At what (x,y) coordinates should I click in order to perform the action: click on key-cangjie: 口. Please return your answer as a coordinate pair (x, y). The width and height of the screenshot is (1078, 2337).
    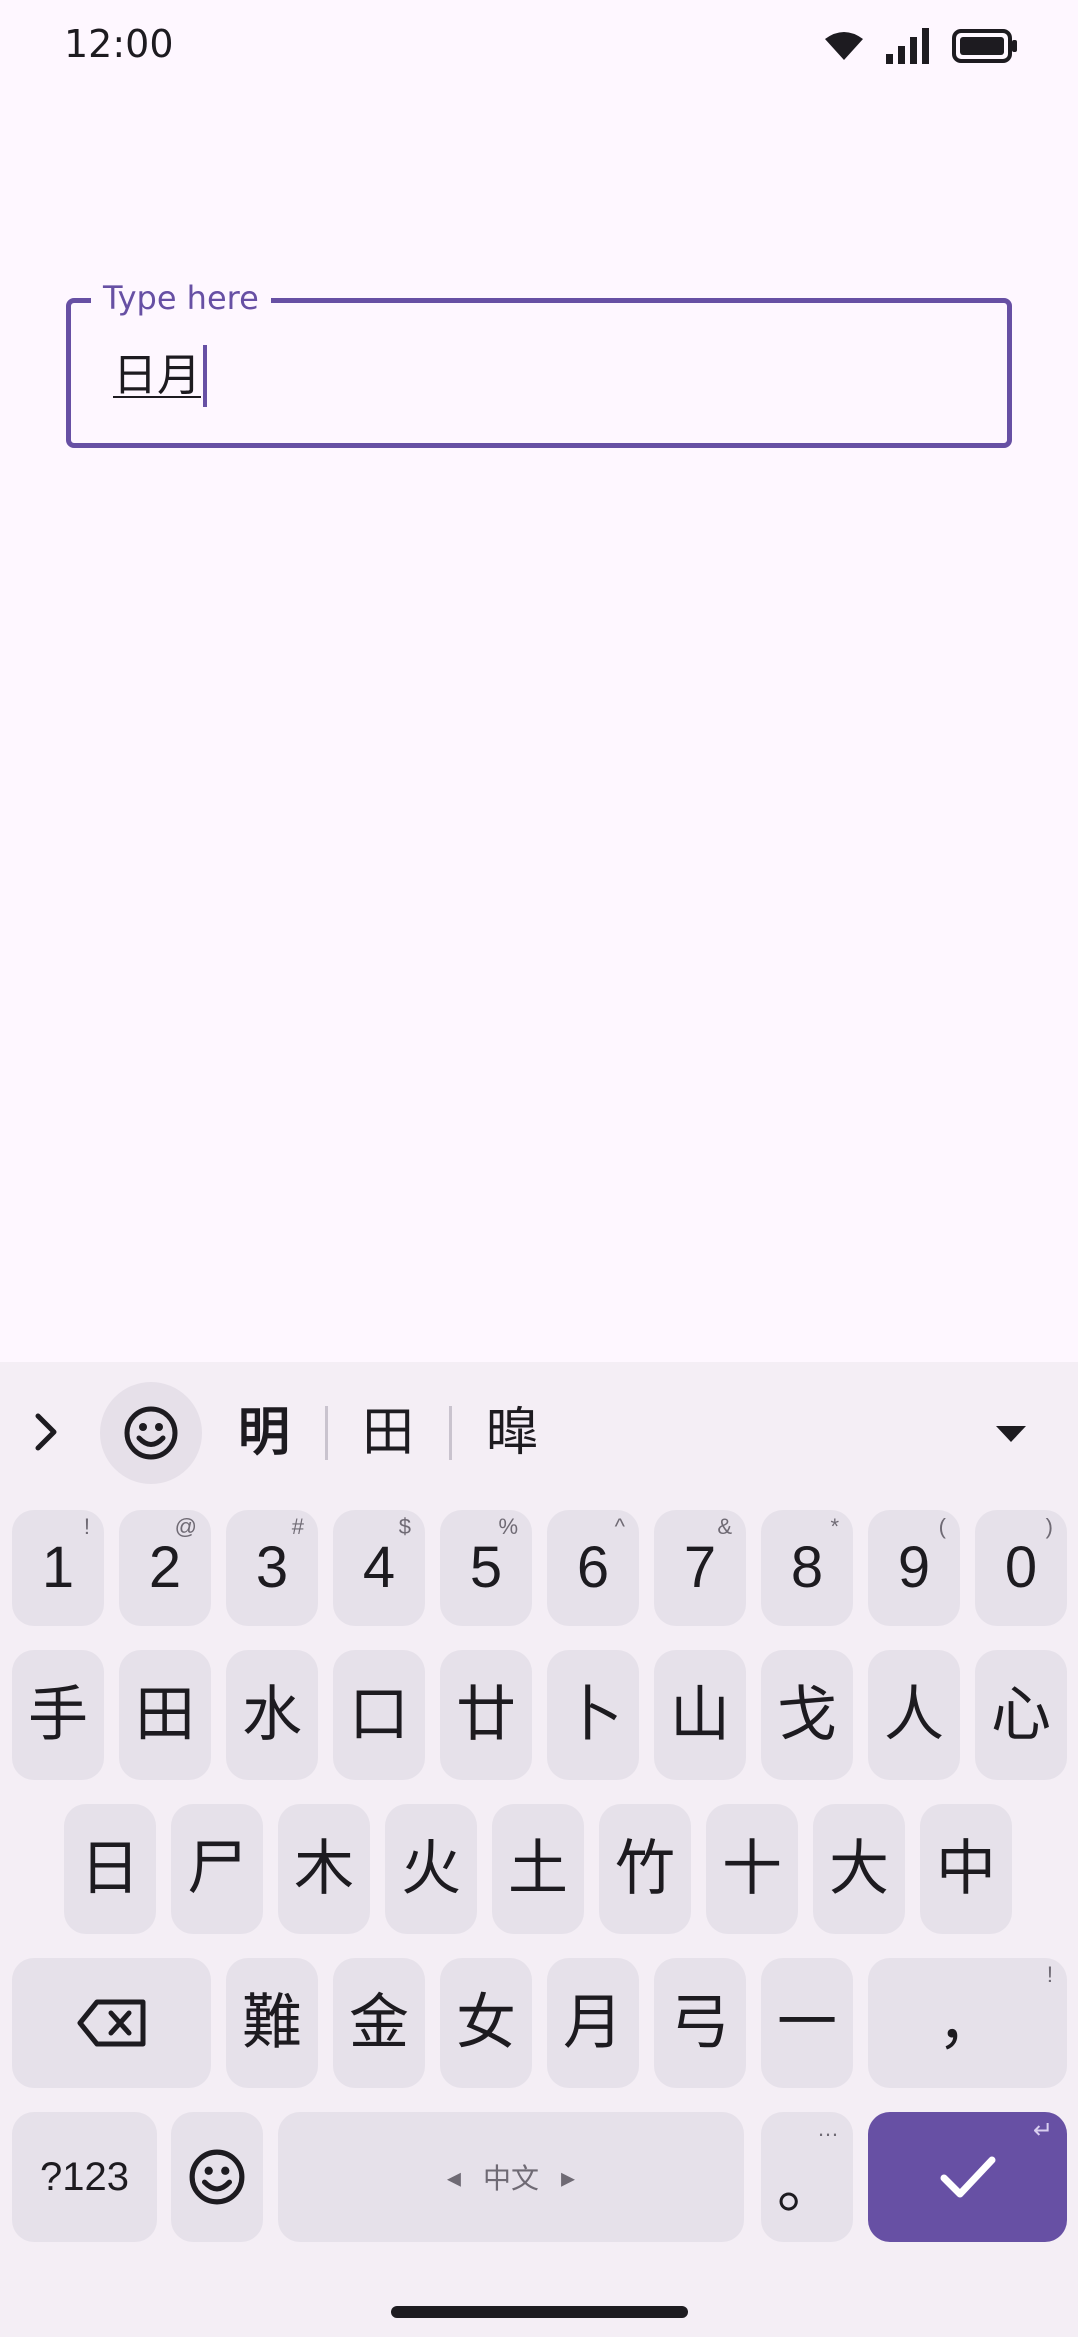
    Looking at the image, I should click on (379, 1715).